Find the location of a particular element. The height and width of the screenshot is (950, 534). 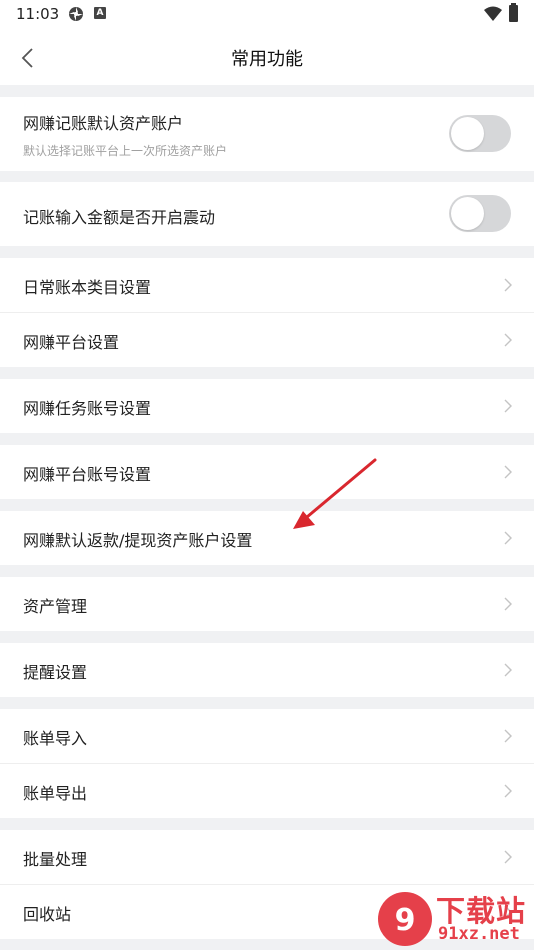

watermark-logo-icon: 9 is located at coordinates (405, 919).